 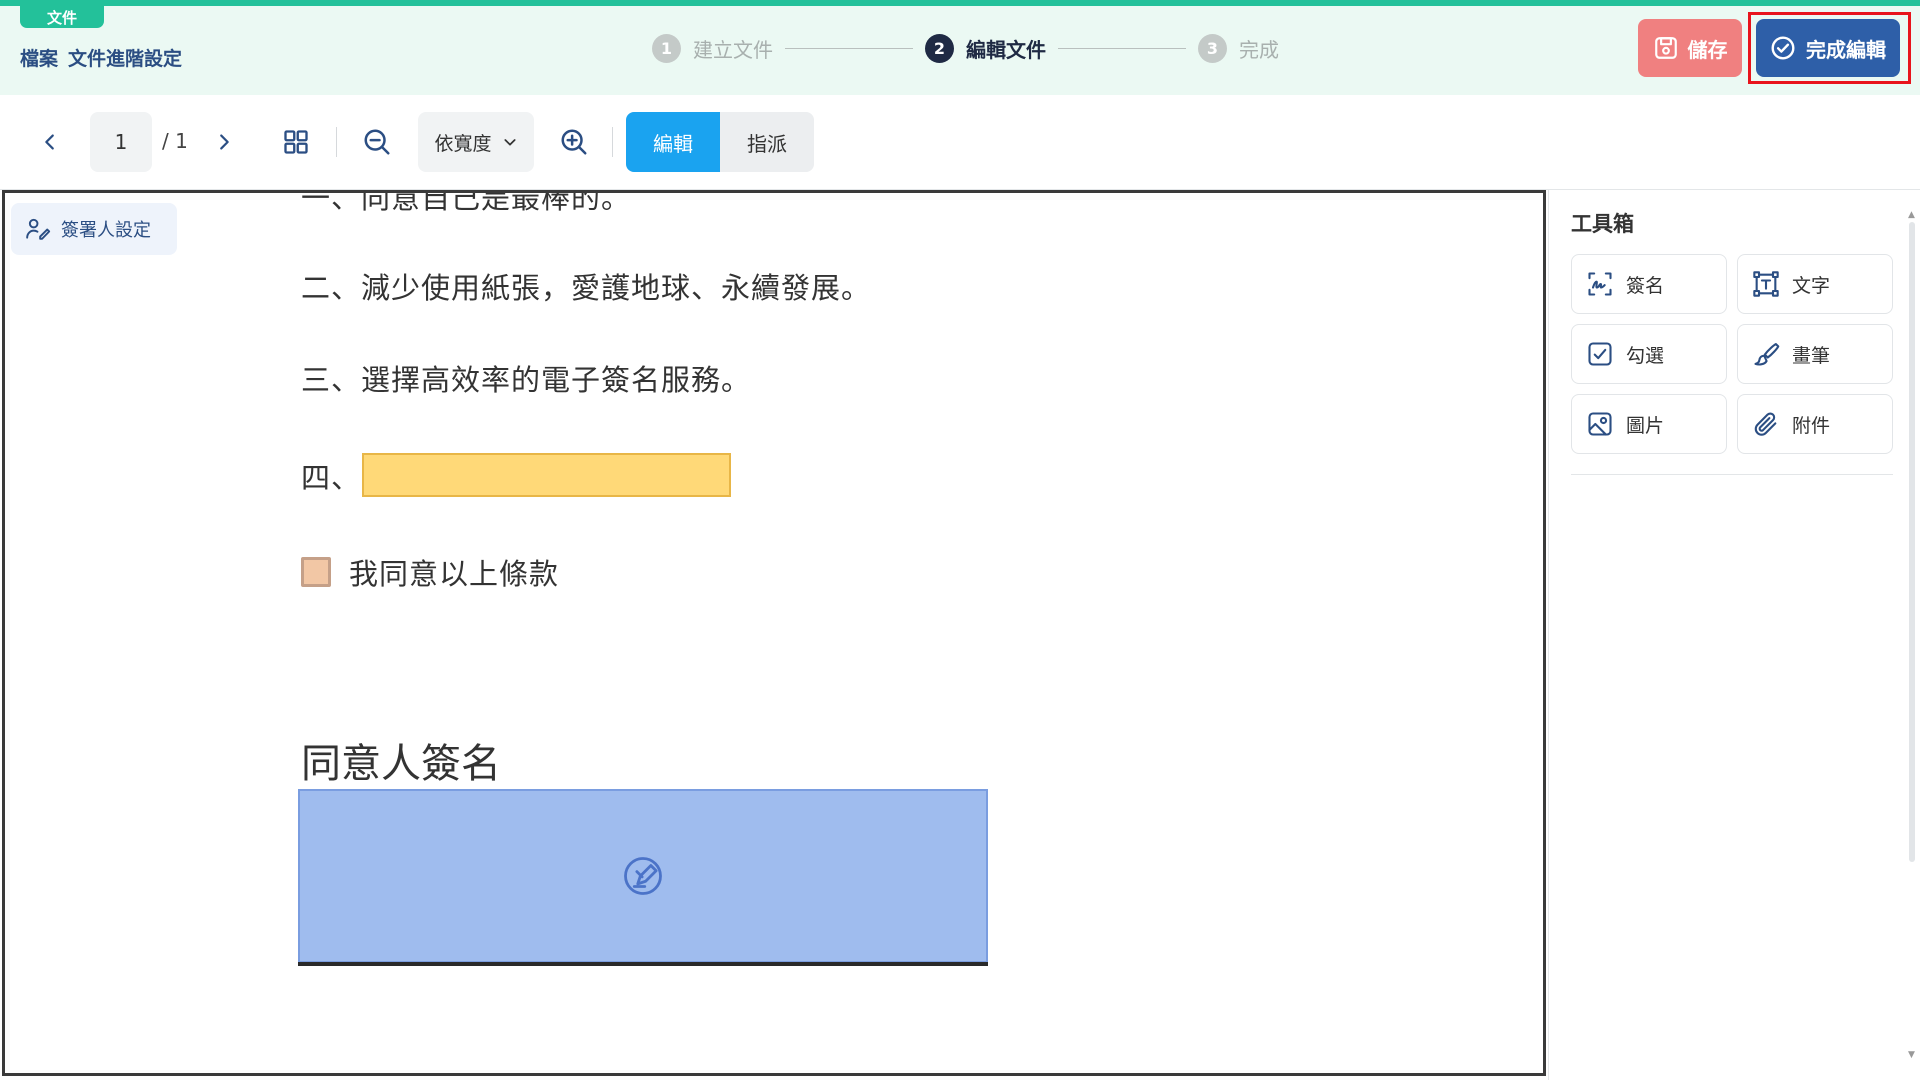 I want to click on signature-stamp-icon, so click(x=643, y=876).